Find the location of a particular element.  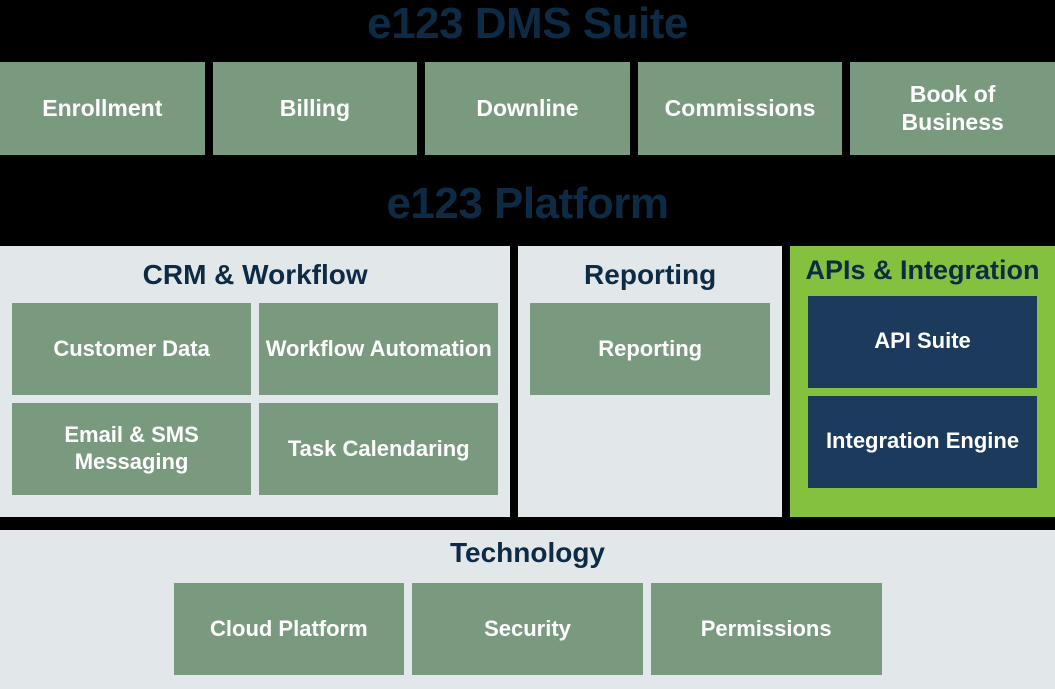

suite-tile-label: Billing is located at coordinates (315, 107).